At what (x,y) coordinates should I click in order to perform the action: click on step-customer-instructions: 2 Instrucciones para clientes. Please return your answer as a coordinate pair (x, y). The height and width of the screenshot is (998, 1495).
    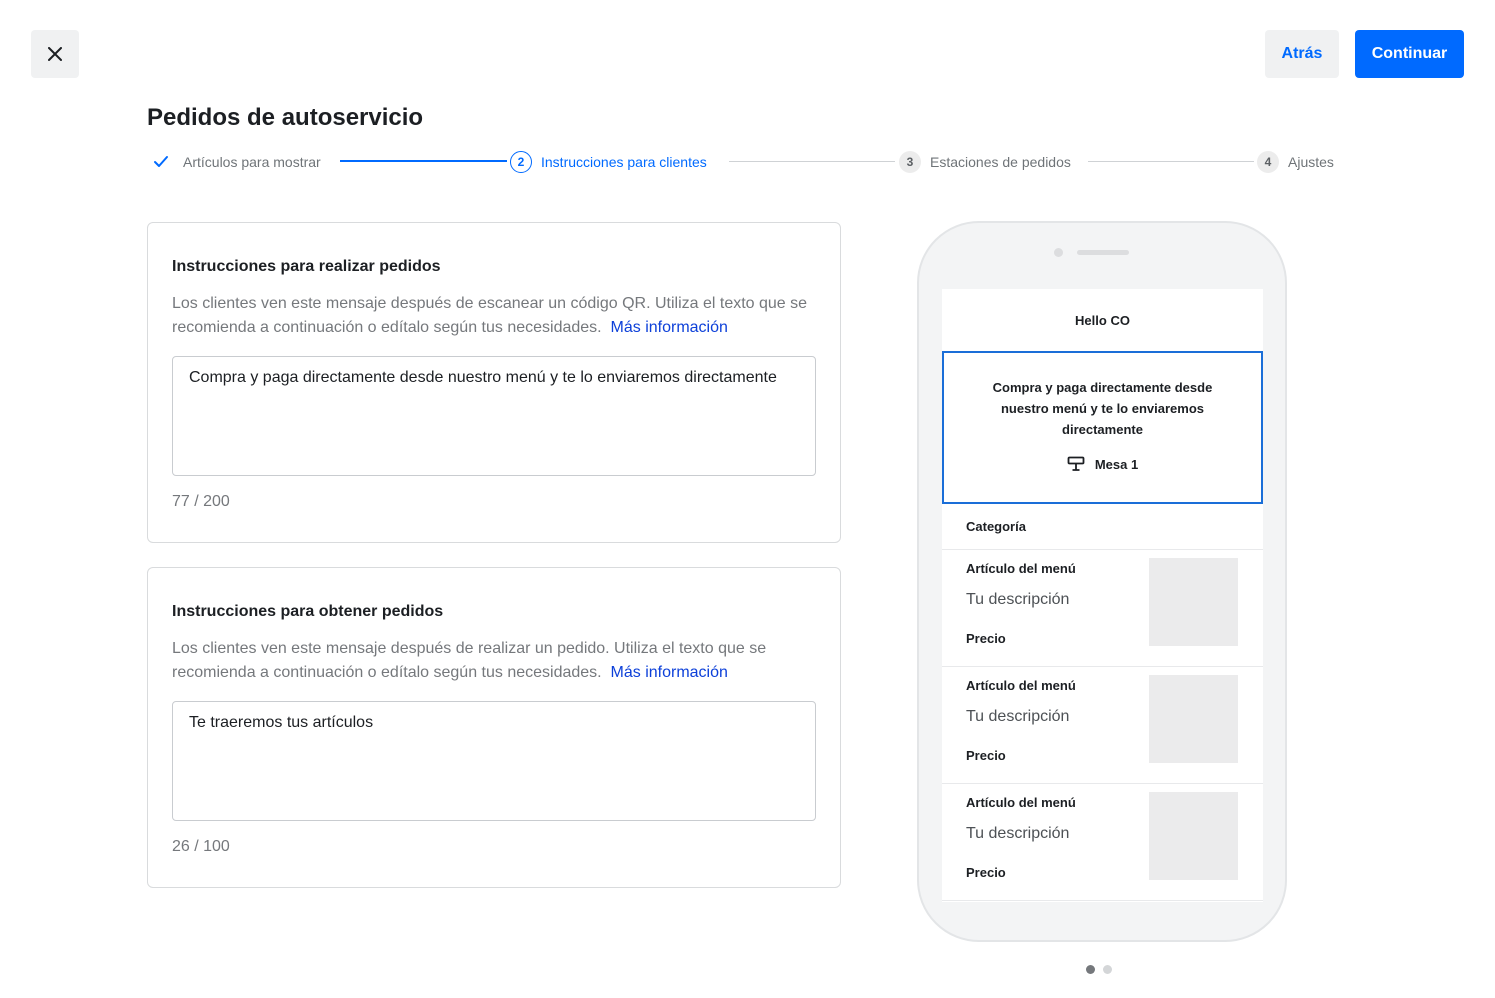
    Looking at the image, I should click on (608, 162).